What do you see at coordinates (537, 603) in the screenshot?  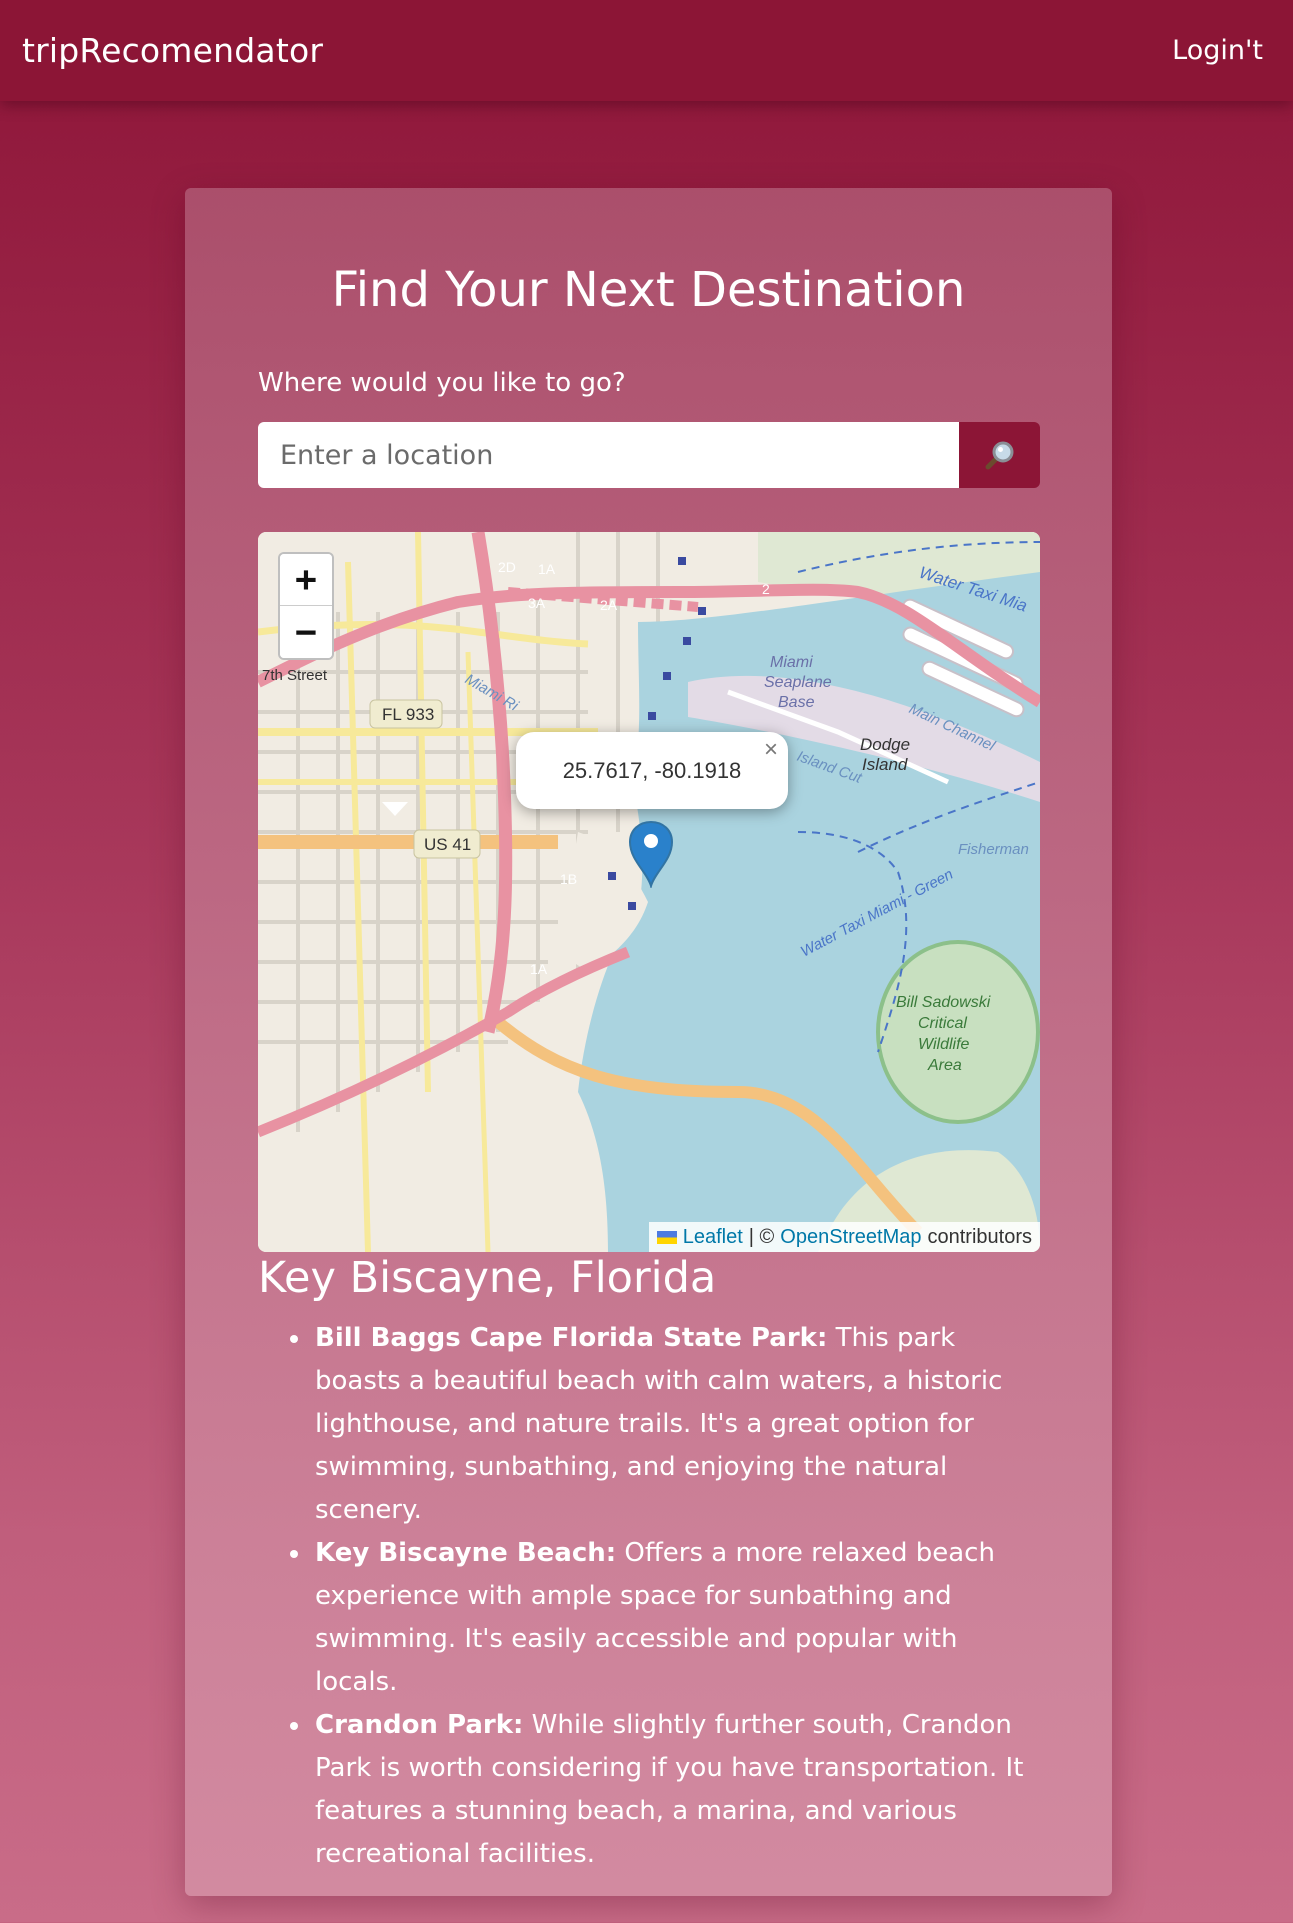 I see `map-label: 3A` at bounding box center [537, 603].